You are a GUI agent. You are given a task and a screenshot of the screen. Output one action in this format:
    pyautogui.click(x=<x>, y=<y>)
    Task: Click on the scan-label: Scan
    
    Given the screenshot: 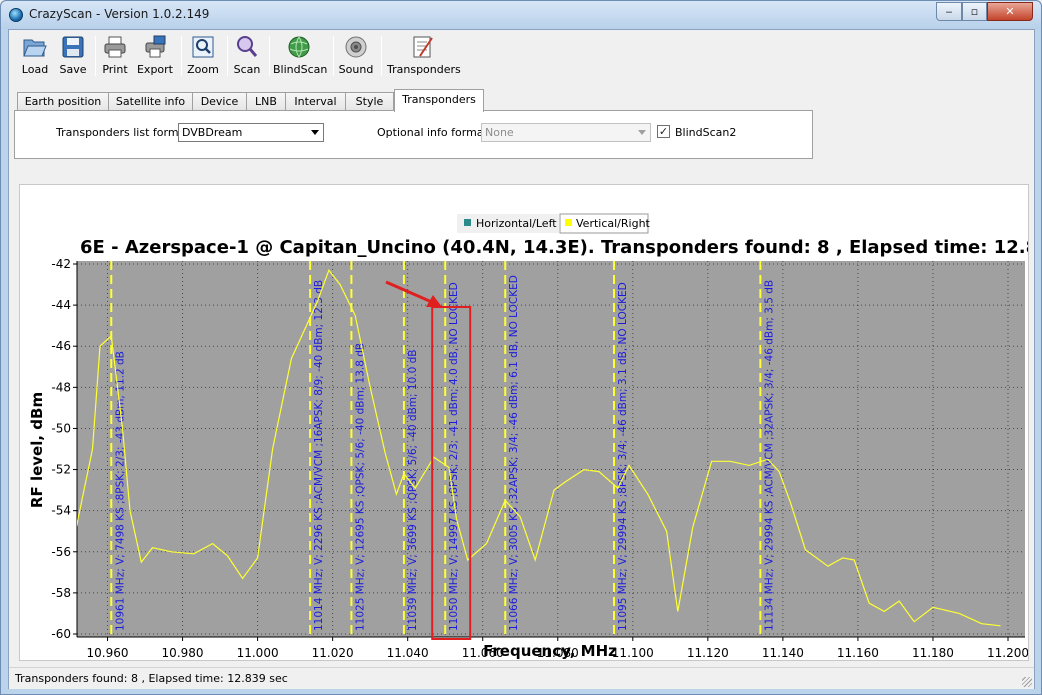 What is the action you would take?
    pyautogui.click(x=247, y=69)
    